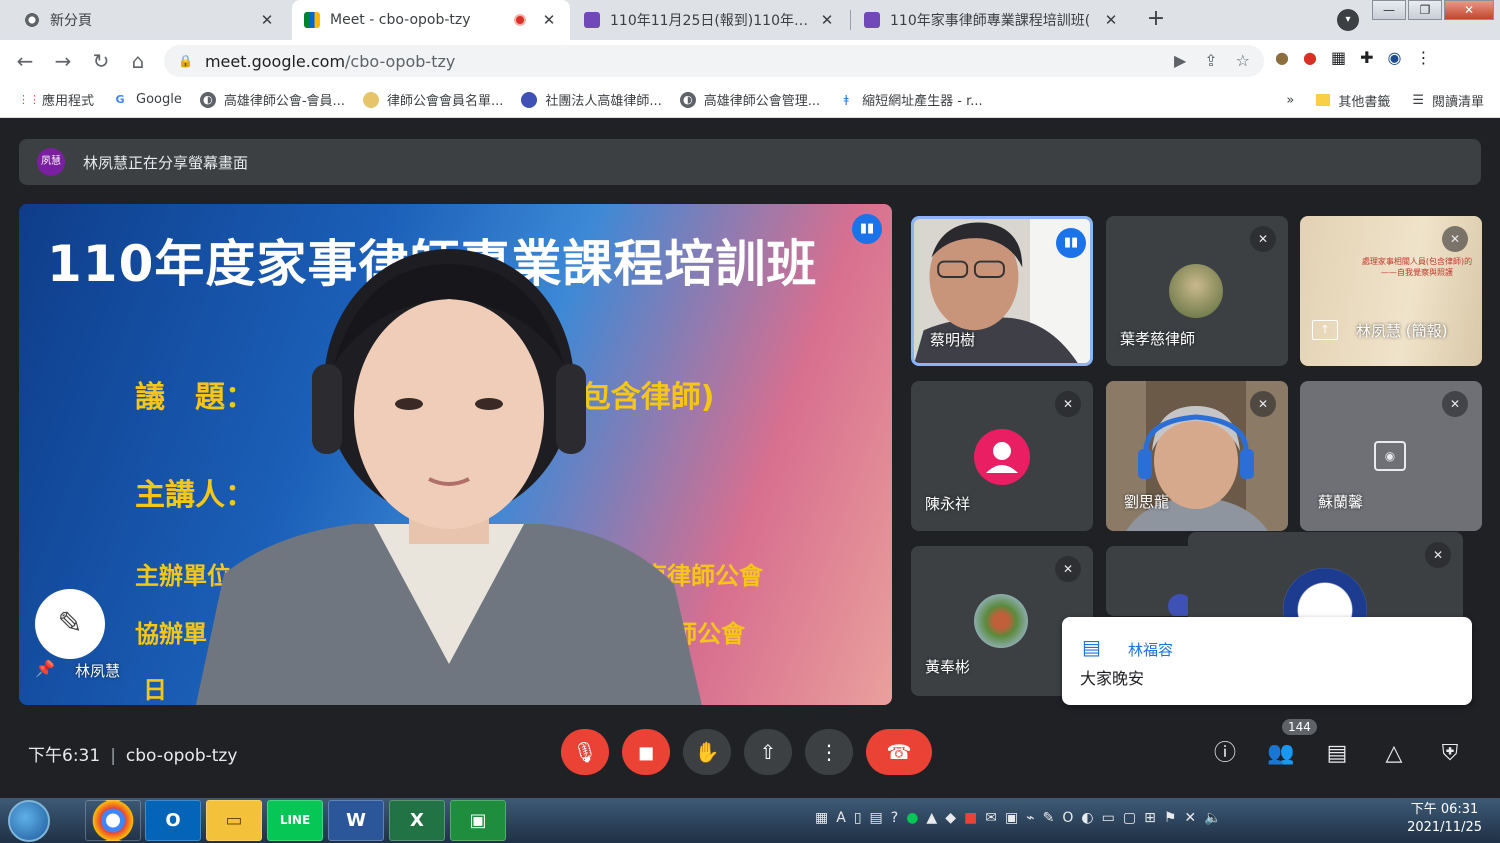 The image size is (1500, 843). I want to click on tab-meet: Meet - cbo-opob-tzy ✕, so click(431, 20).